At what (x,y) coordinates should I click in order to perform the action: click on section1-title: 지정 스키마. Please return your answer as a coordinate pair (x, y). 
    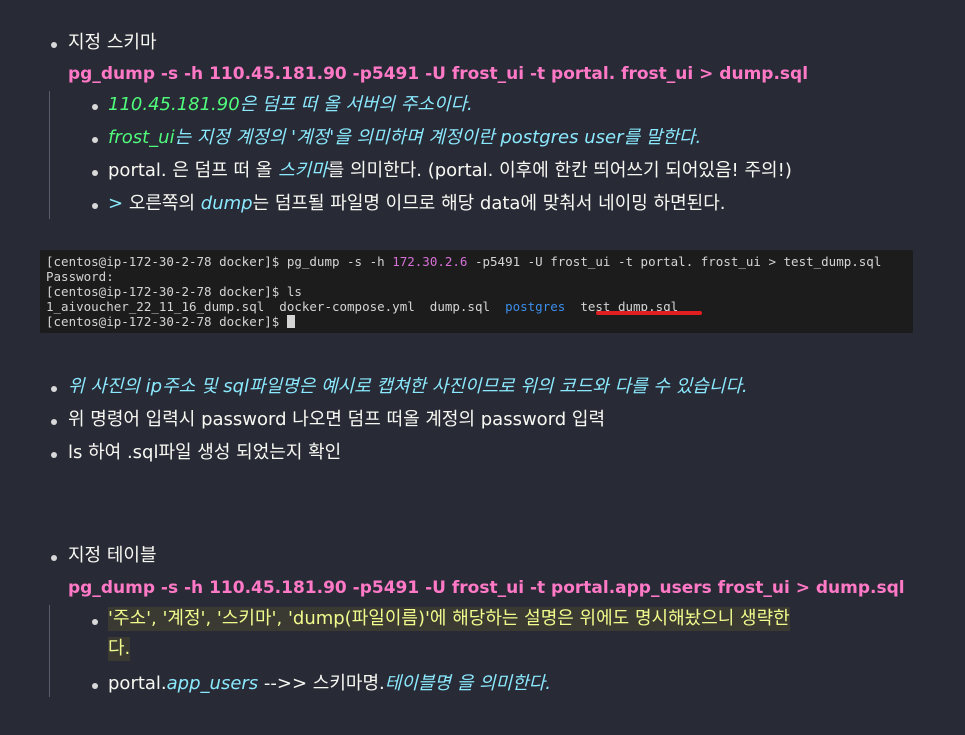
    Looking at the image, I should click on (112, 42).